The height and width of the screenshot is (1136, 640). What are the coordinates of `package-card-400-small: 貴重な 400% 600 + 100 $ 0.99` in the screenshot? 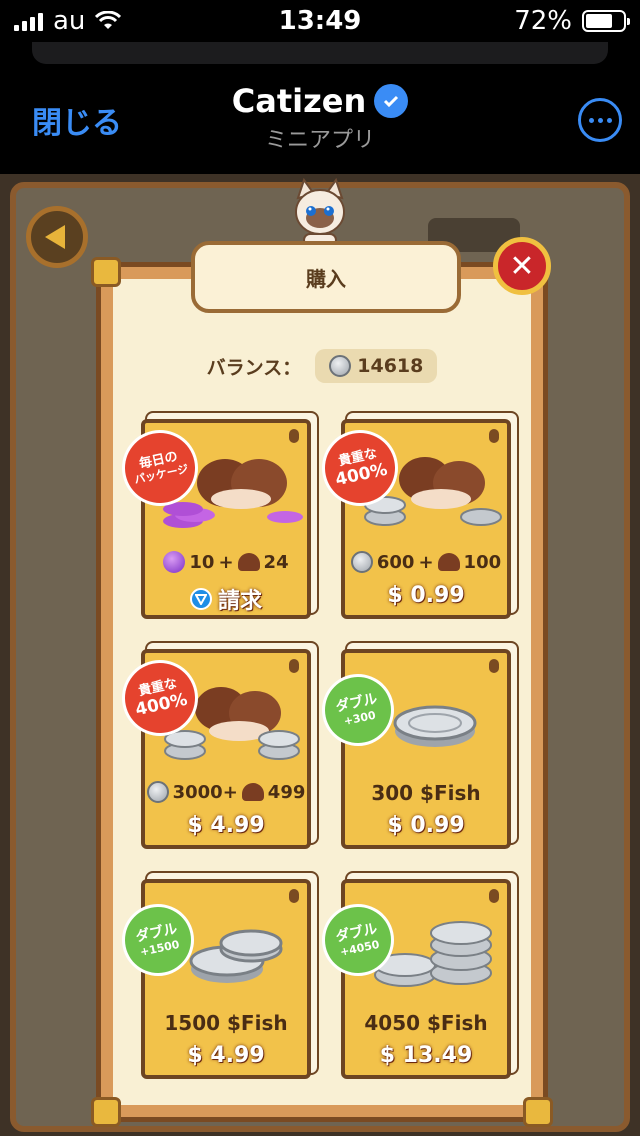 It's located at (414, 519).